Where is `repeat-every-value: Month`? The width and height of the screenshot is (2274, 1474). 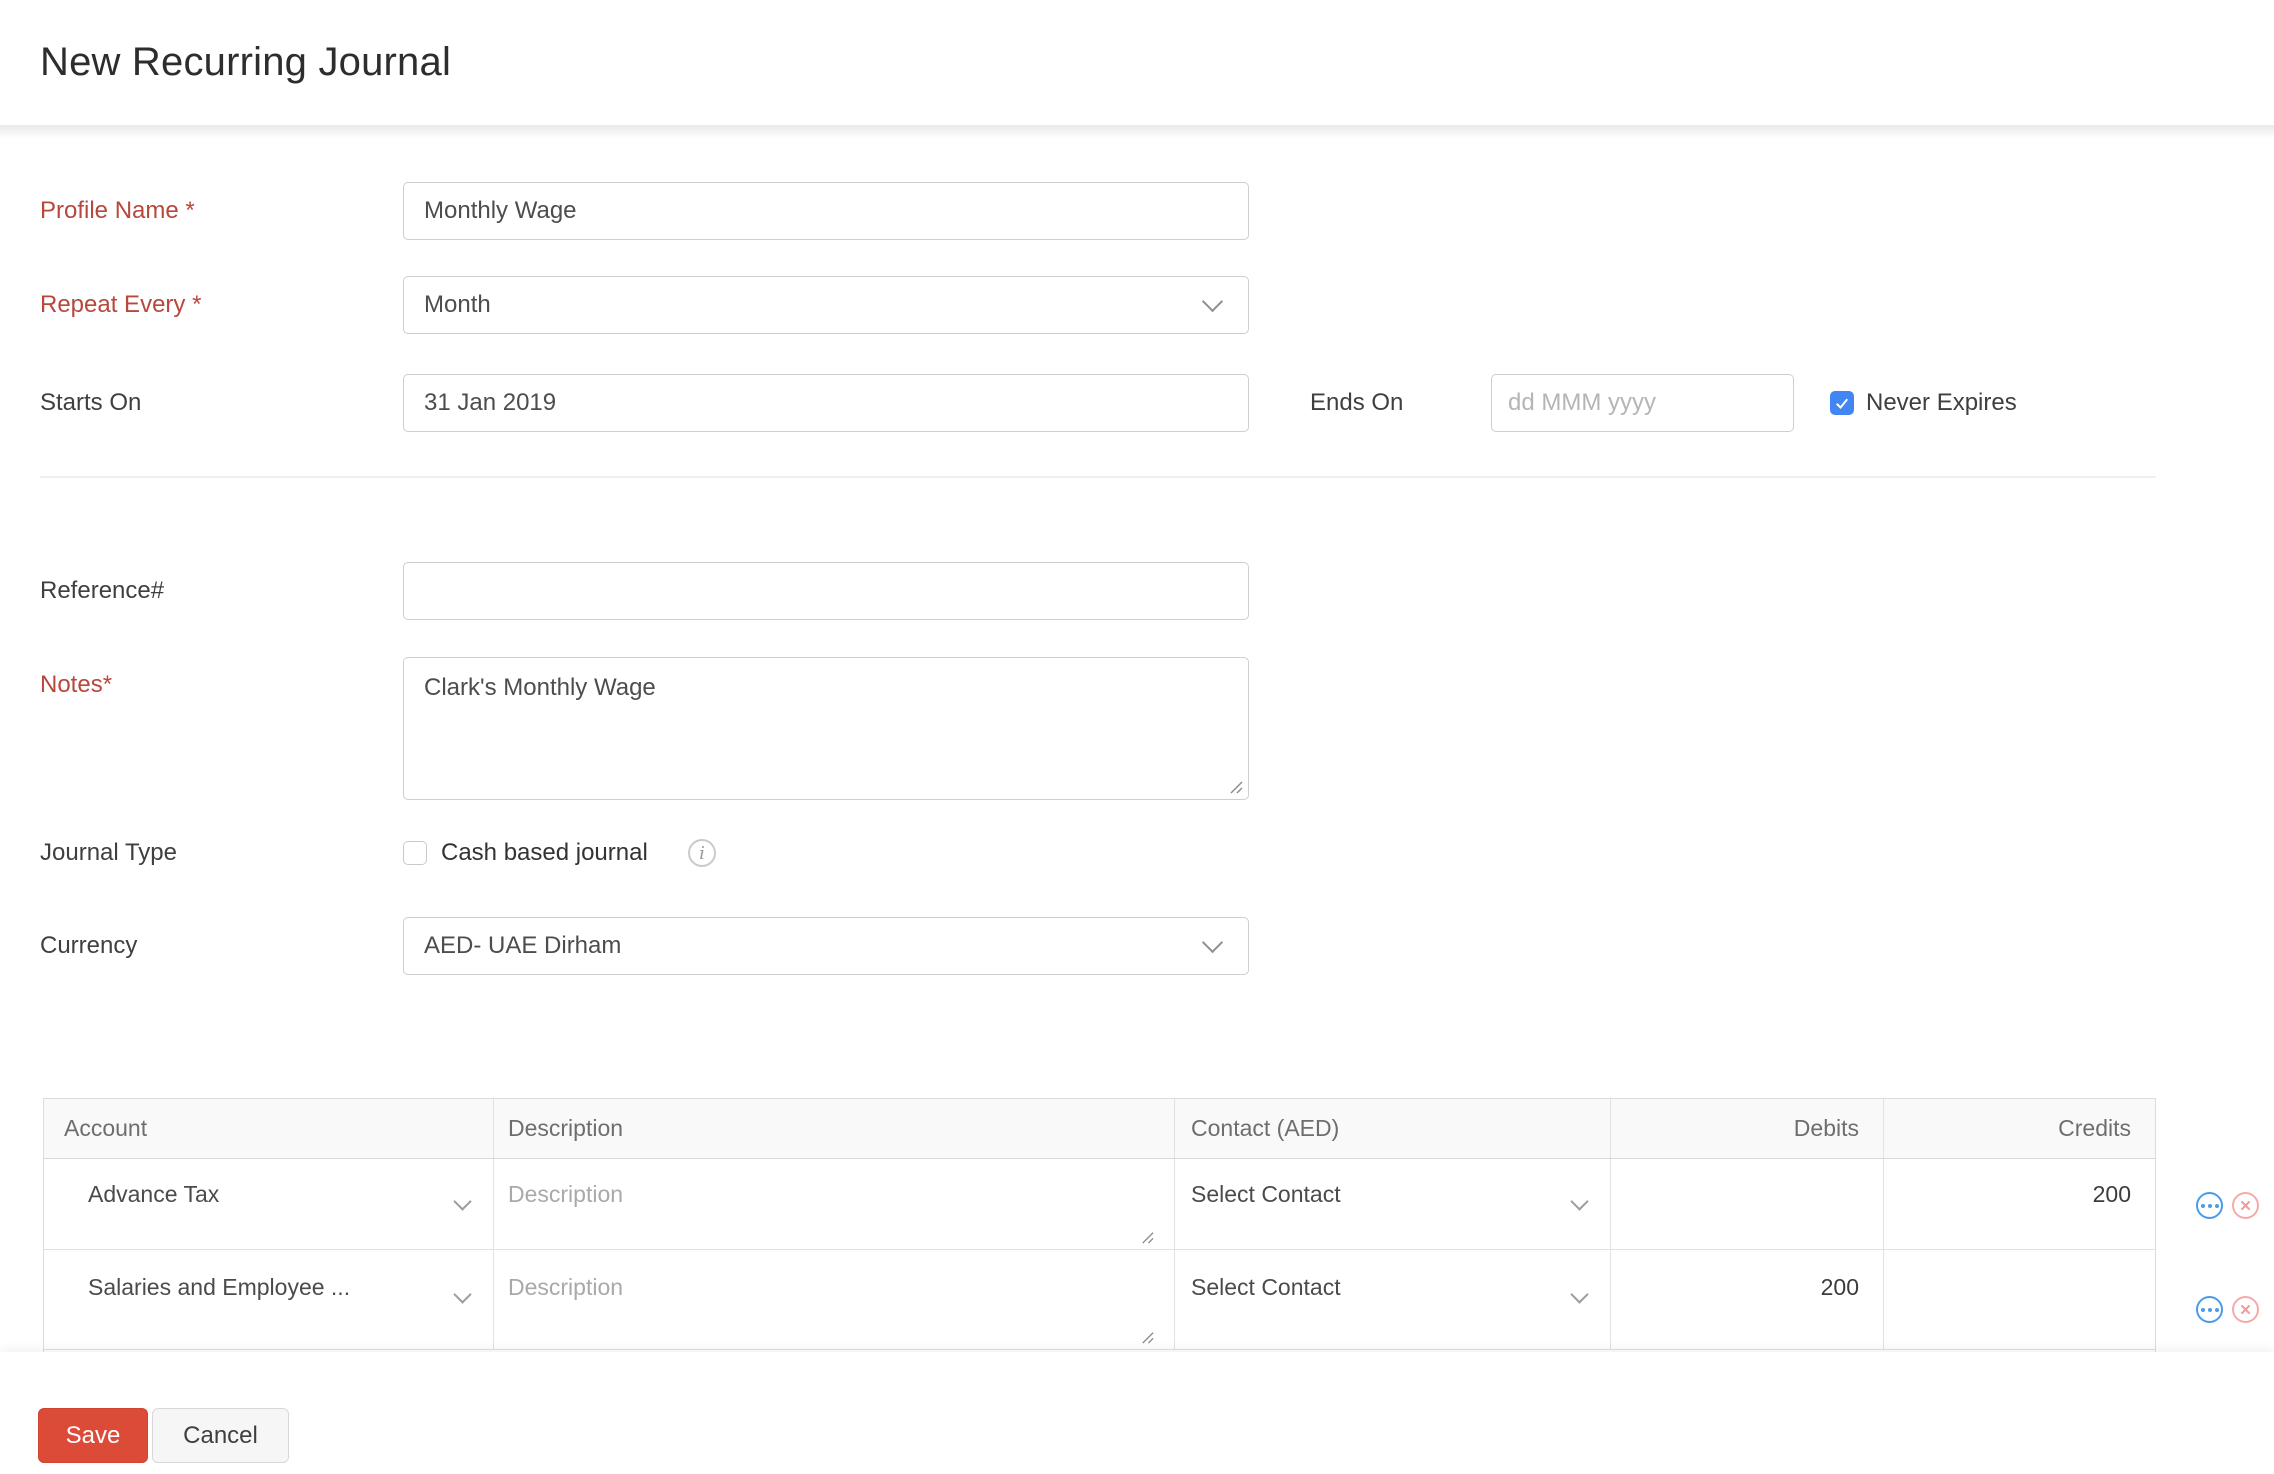 repeat-every-value: Month is located at coordinates (457, 304).